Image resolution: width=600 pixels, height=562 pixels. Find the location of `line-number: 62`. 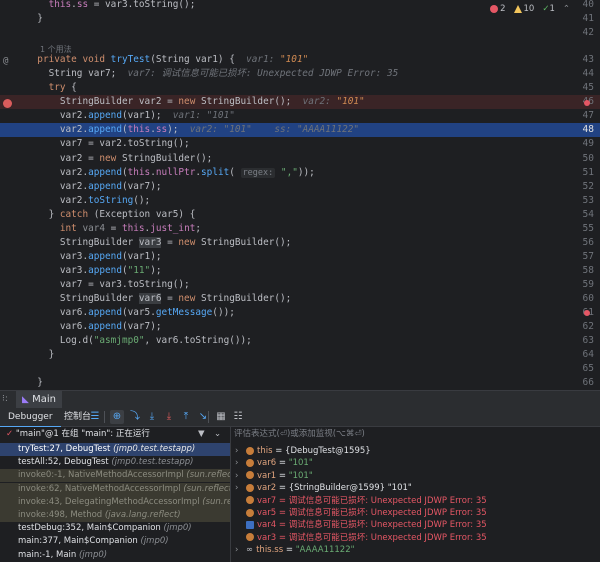

line-number: 62 is located at coordinates (583, 327).